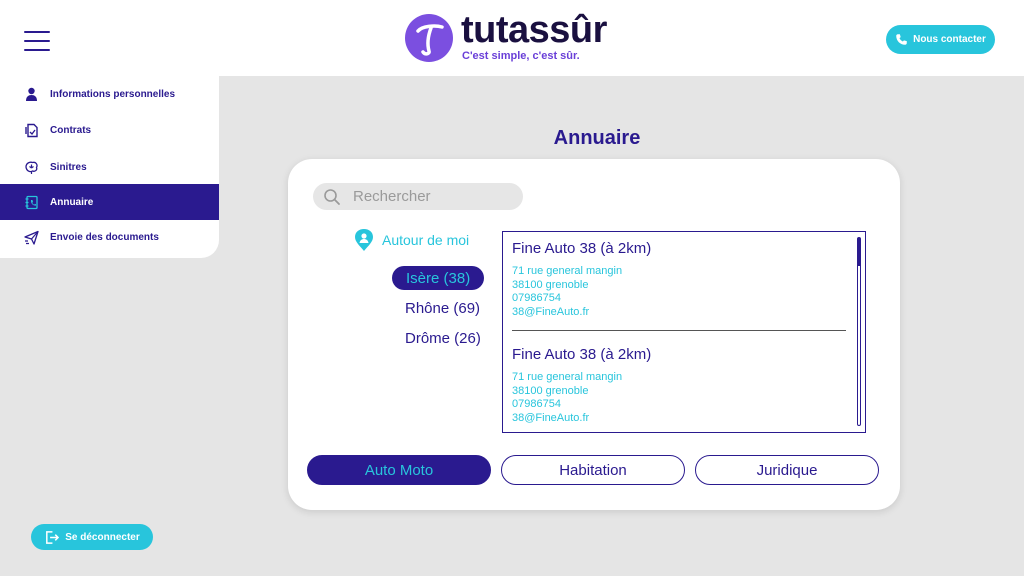 This screenshot has height=576, width=1024. Describe the element at coordinates (443, 338) in the screenshot. I see `department-drome: Drôme (26)` at that location.